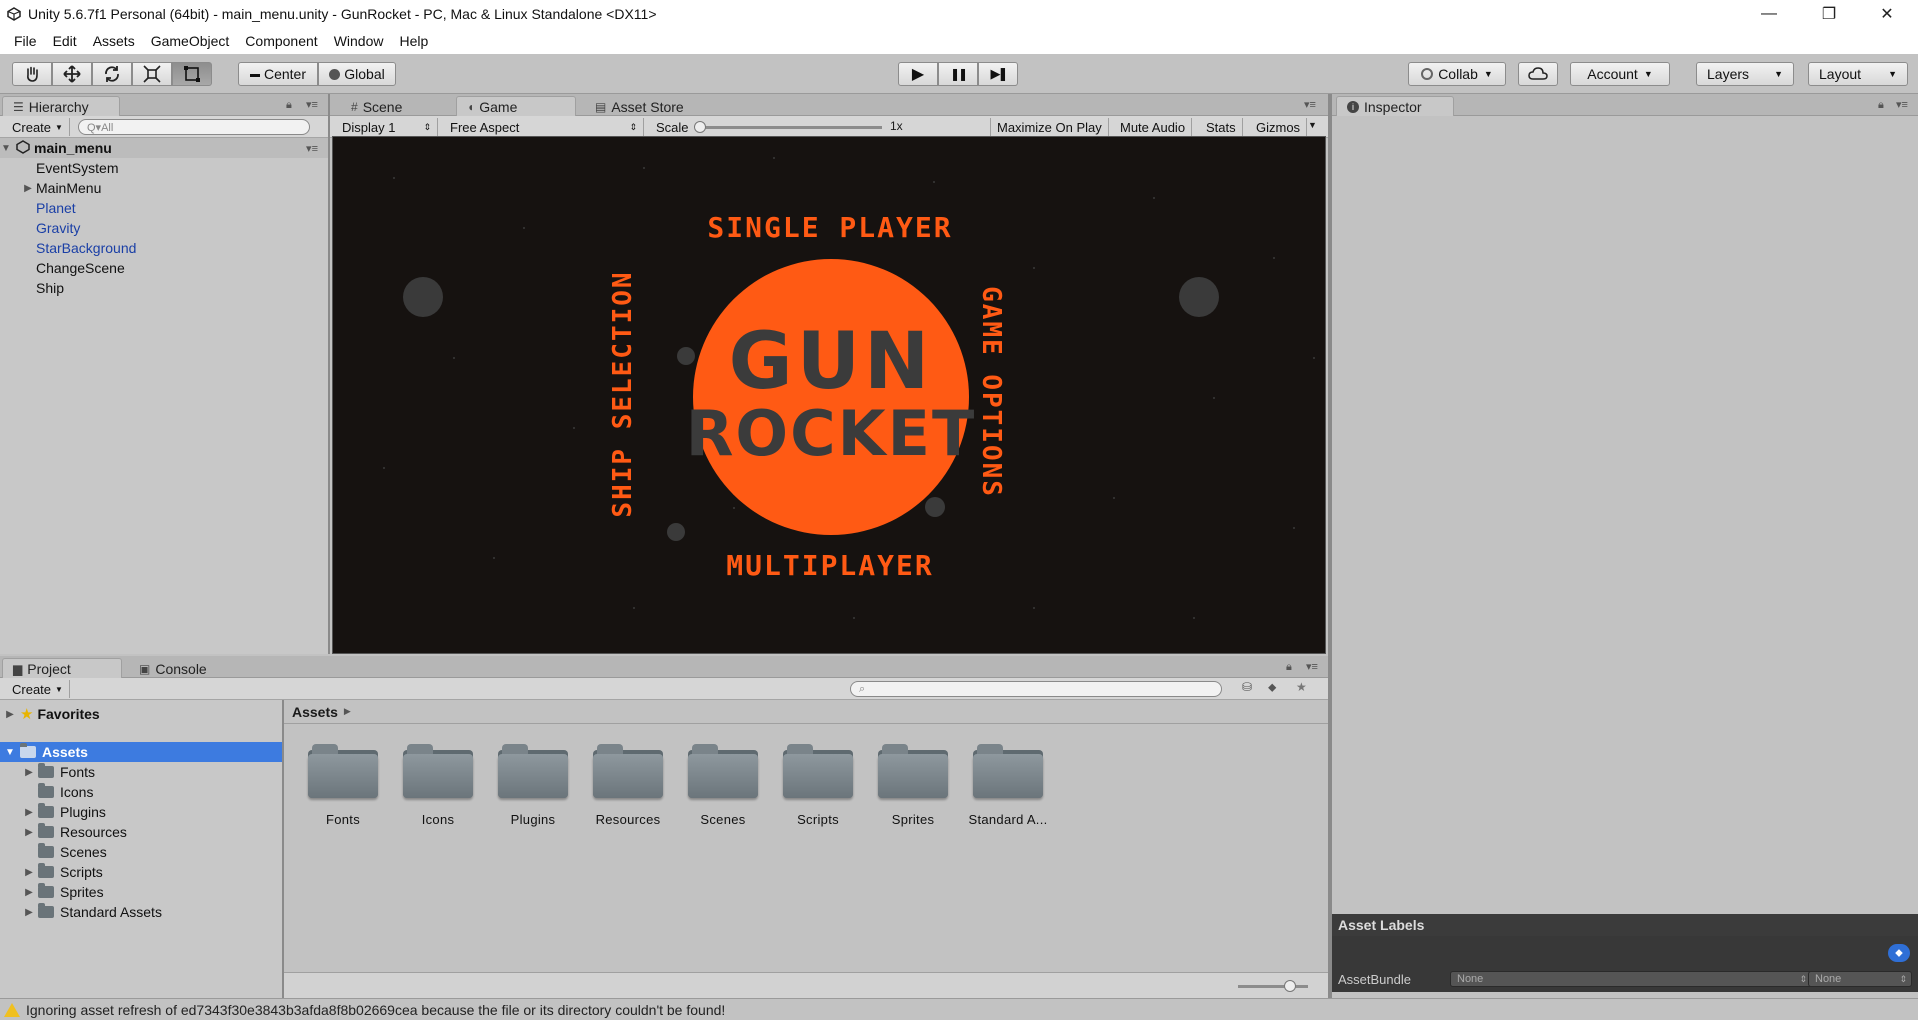  Describe the element at coordinates (1395, 106) in the screenshot. I see `tab-inspector: i Inspector` at that location.